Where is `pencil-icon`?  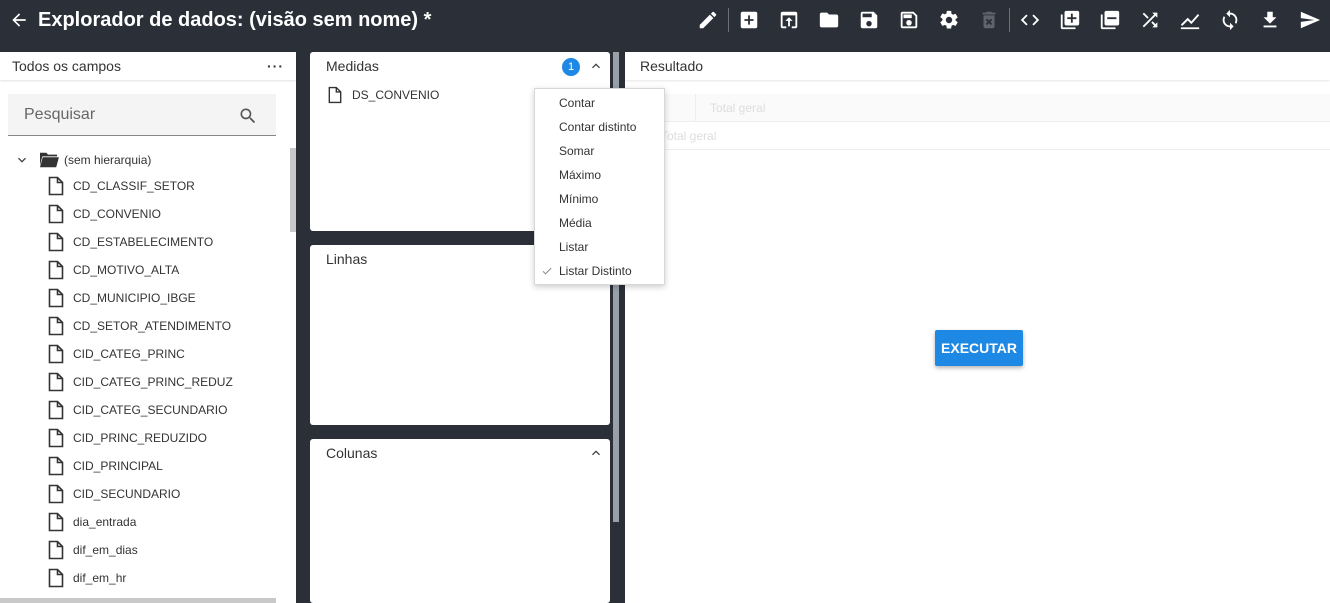
pencil-icon is located at coordinates (708, 20).